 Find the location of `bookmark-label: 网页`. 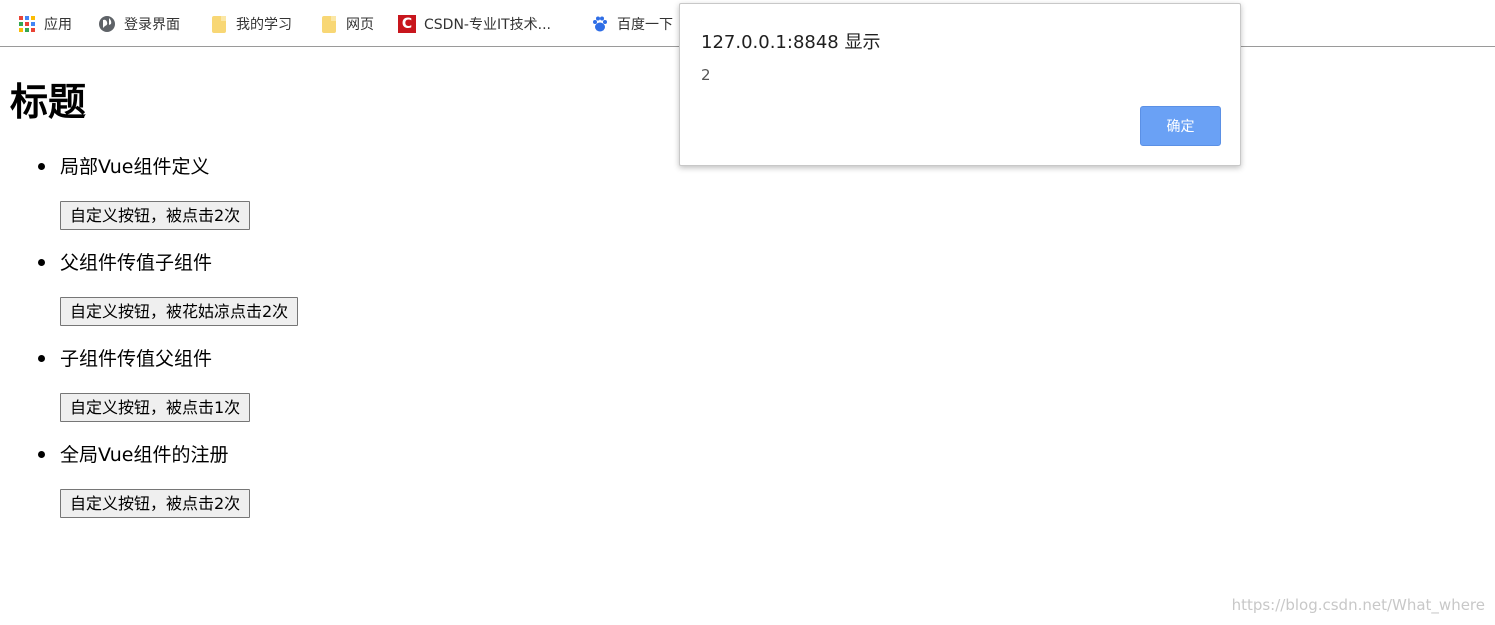

bookmark-label: 网页 is located at coordinates (360, 25).